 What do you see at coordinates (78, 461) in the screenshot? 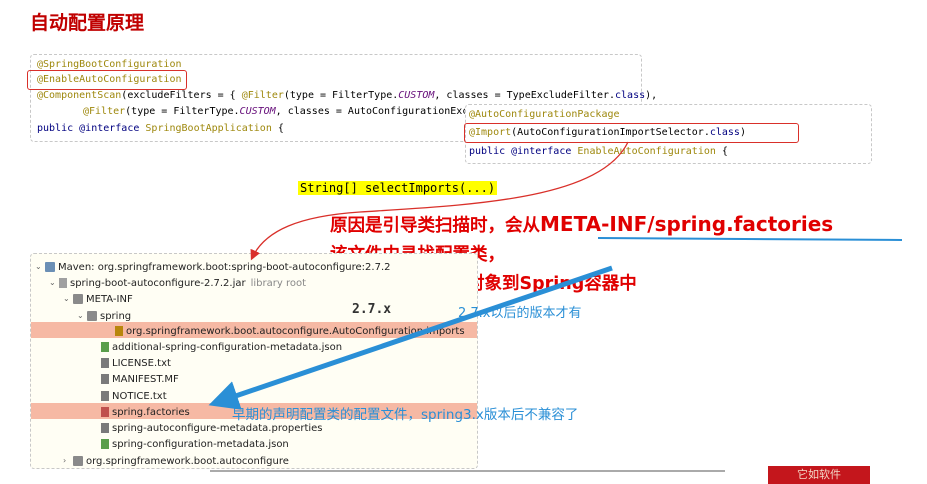
I see `package-icon` at bounding box center [78, 461].